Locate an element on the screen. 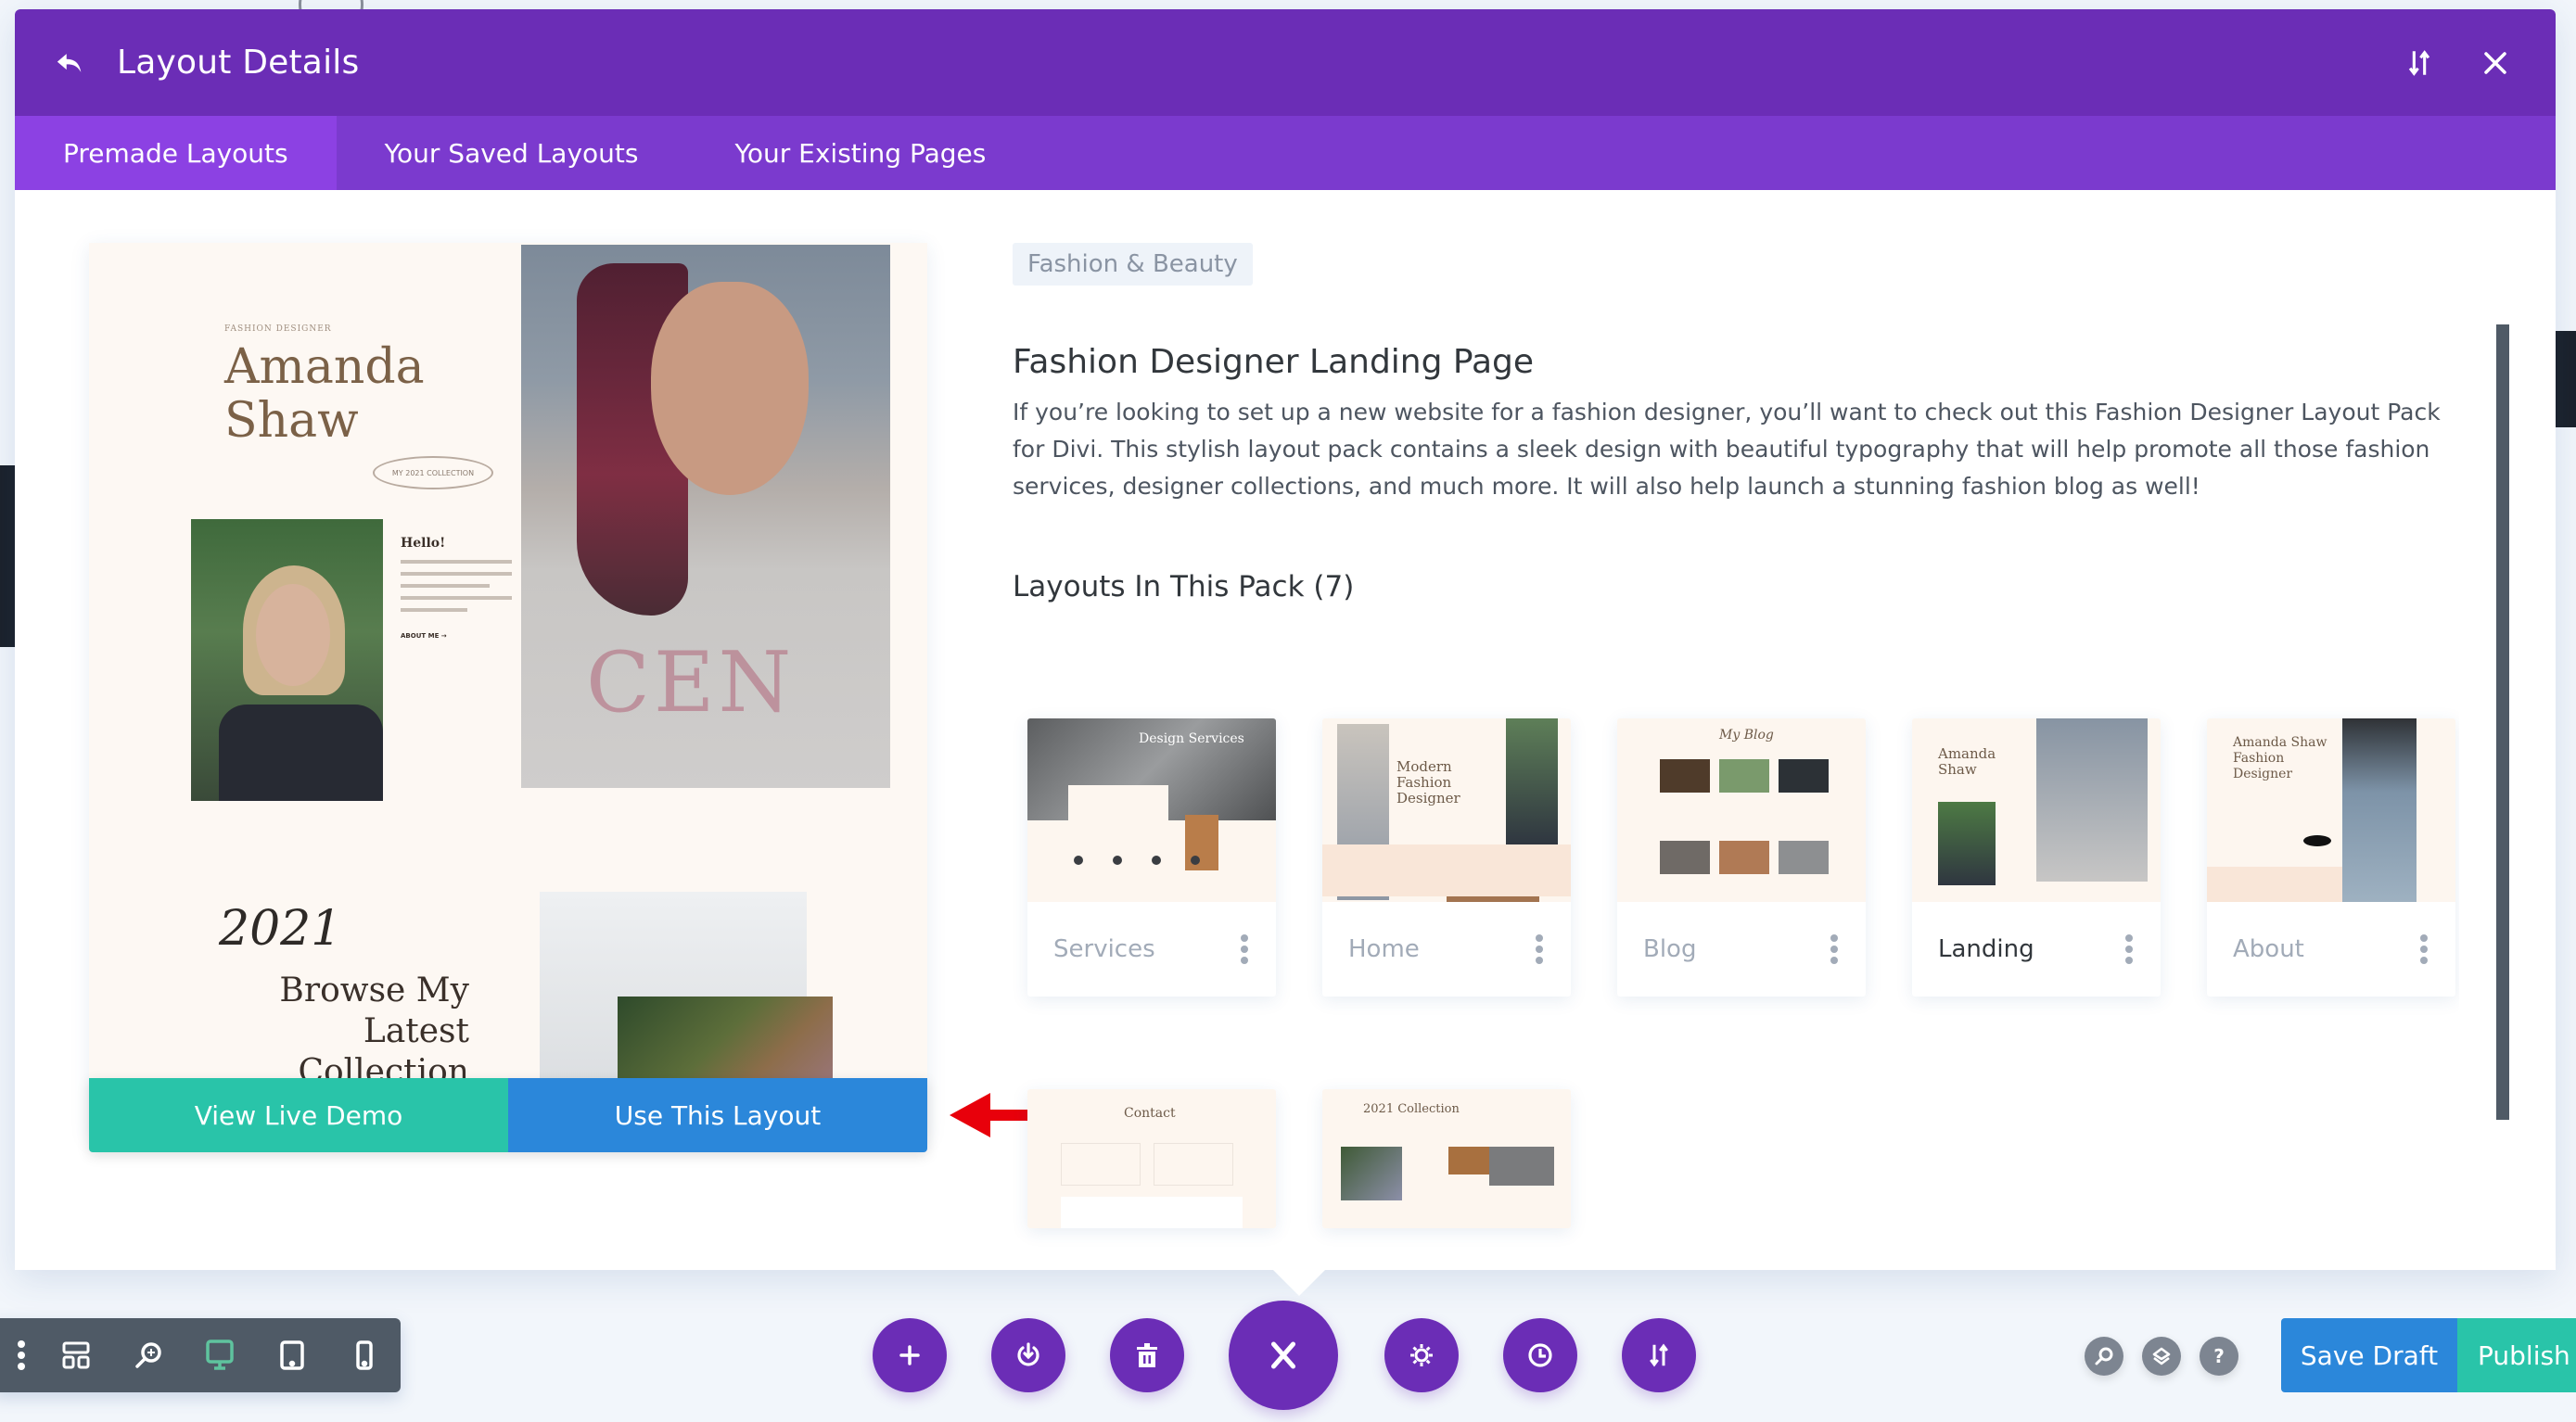  history-icon is located at coordinates (1540, 1355).